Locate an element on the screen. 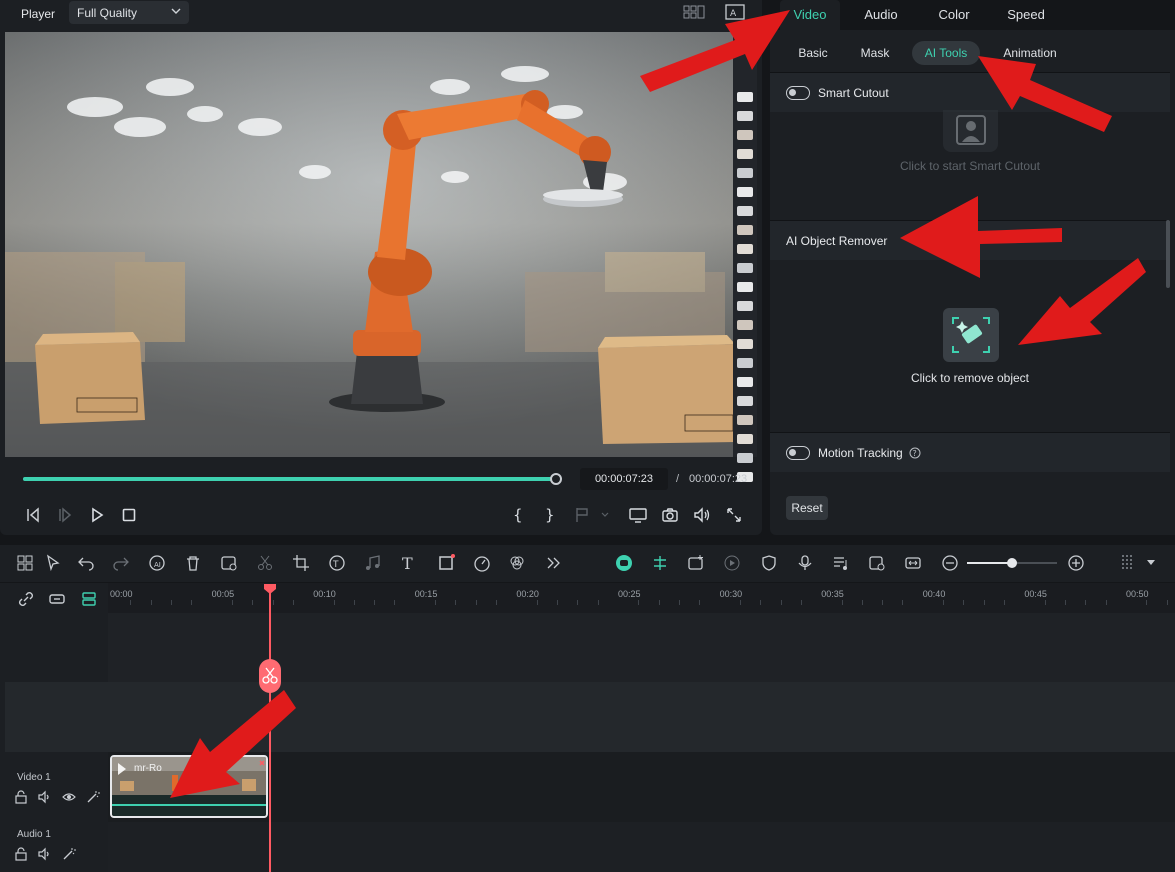 This screenshot has height=872, width=1175. video-track-label: Video 1 is located at coordinates (34, 777).